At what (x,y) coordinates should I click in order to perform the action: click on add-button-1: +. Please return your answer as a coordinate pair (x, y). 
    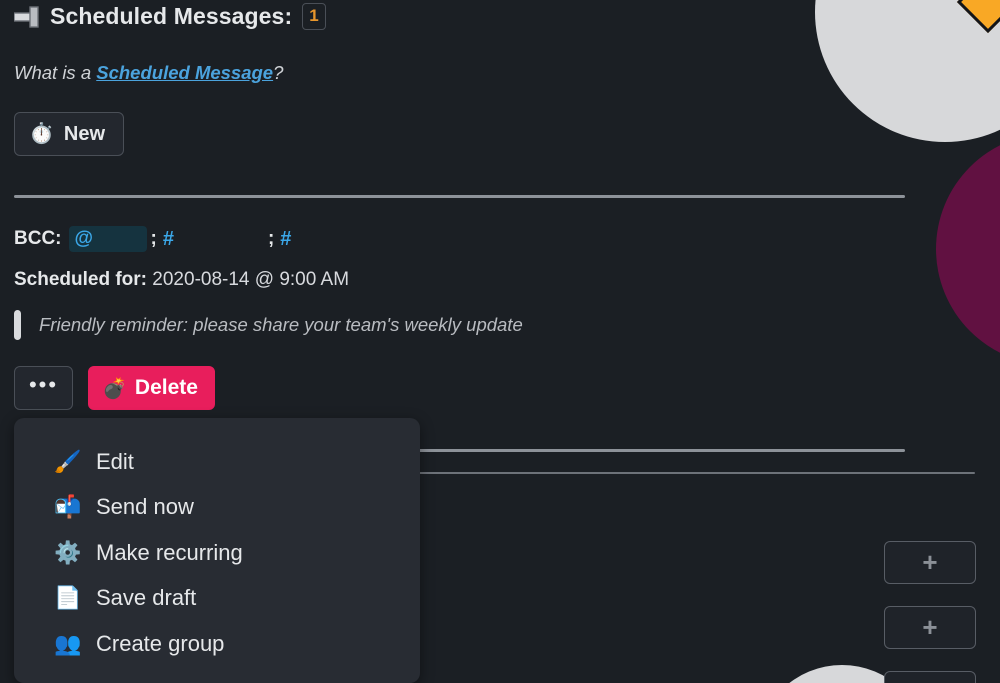
    Looking at the image, I should click on (930, 562).